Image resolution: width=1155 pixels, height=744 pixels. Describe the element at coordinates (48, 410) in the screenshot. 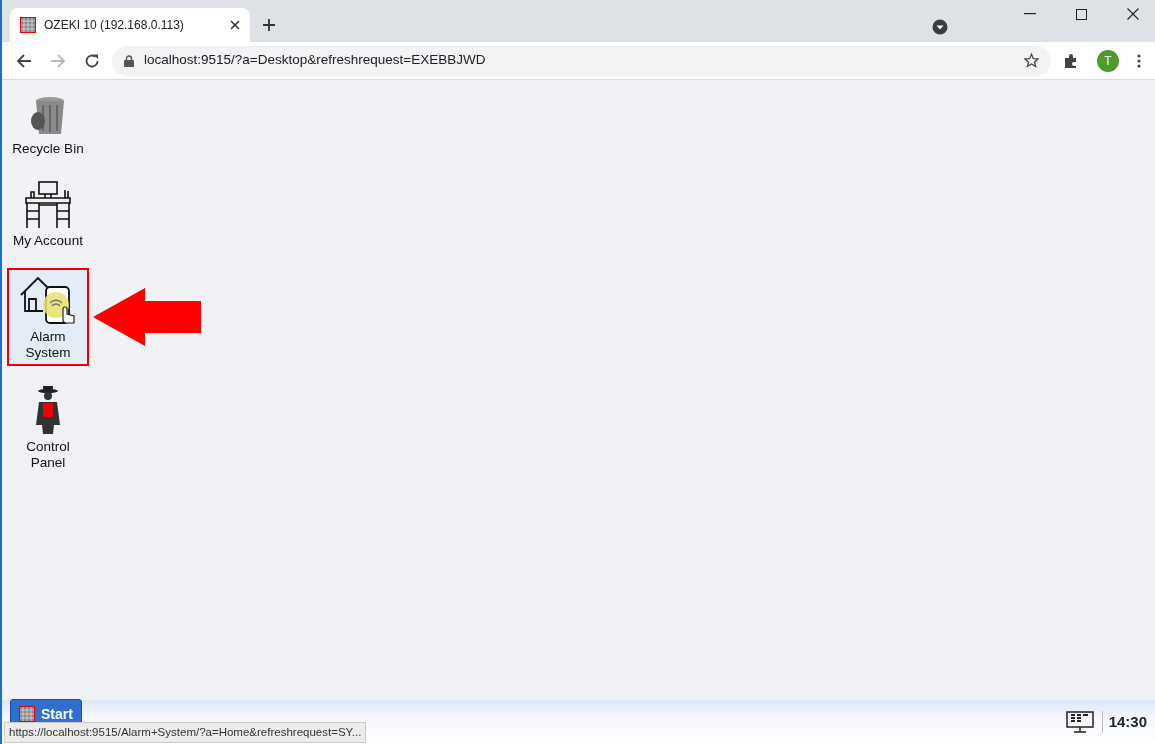

I see `agent-figure-icon` at that location.